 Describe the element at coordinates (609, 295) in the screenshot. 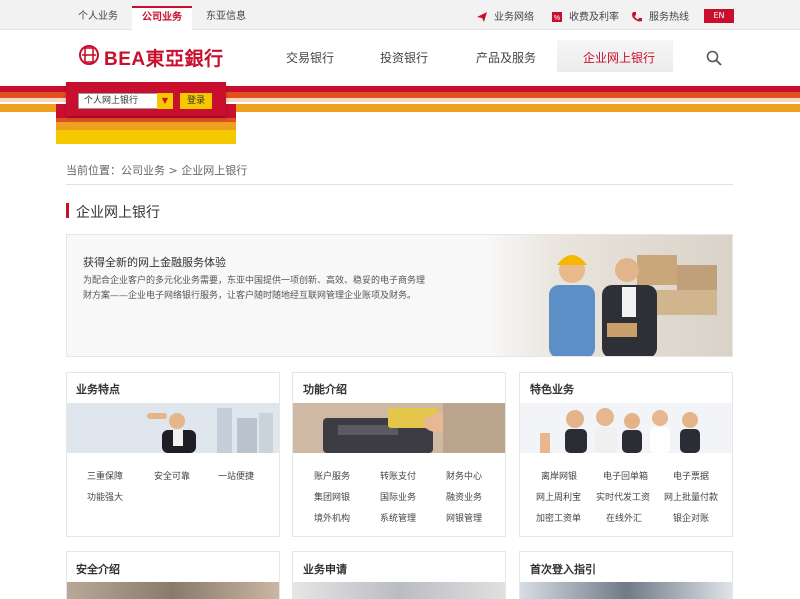

I see `business-people-image` at that location.